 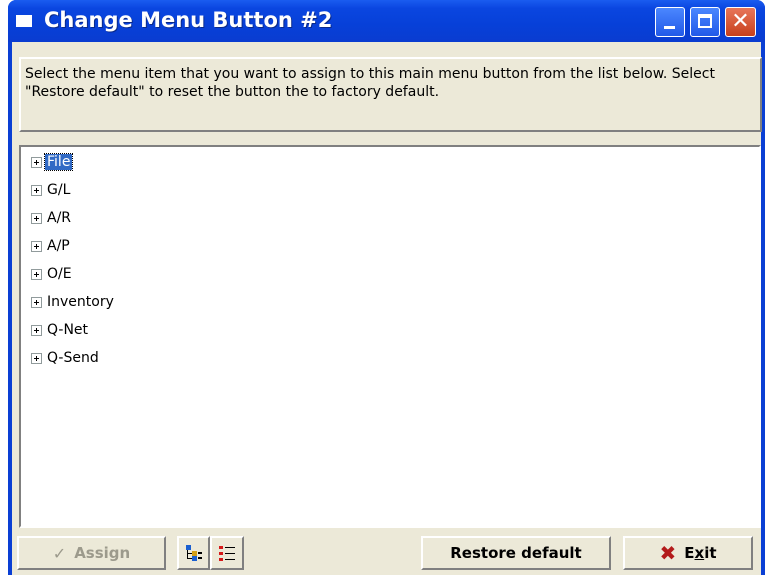 I want to click on tree-item-label: File, so click(x=58, y=162).